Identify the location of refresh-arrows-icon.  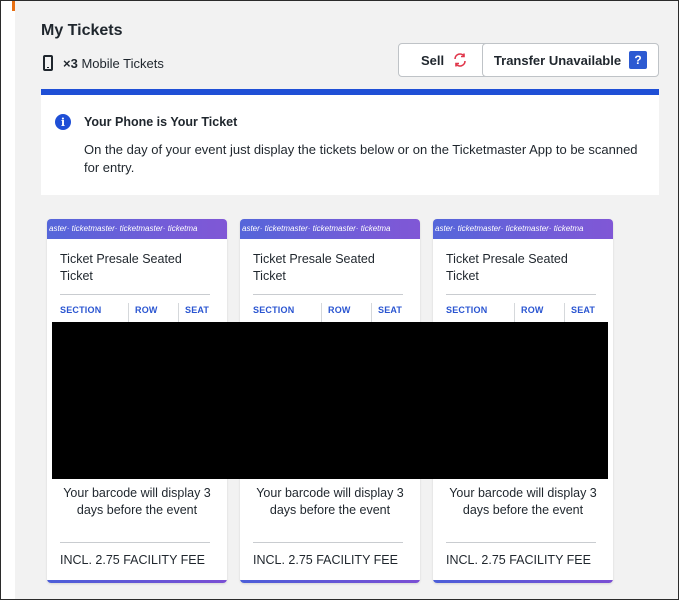
(460, 60).